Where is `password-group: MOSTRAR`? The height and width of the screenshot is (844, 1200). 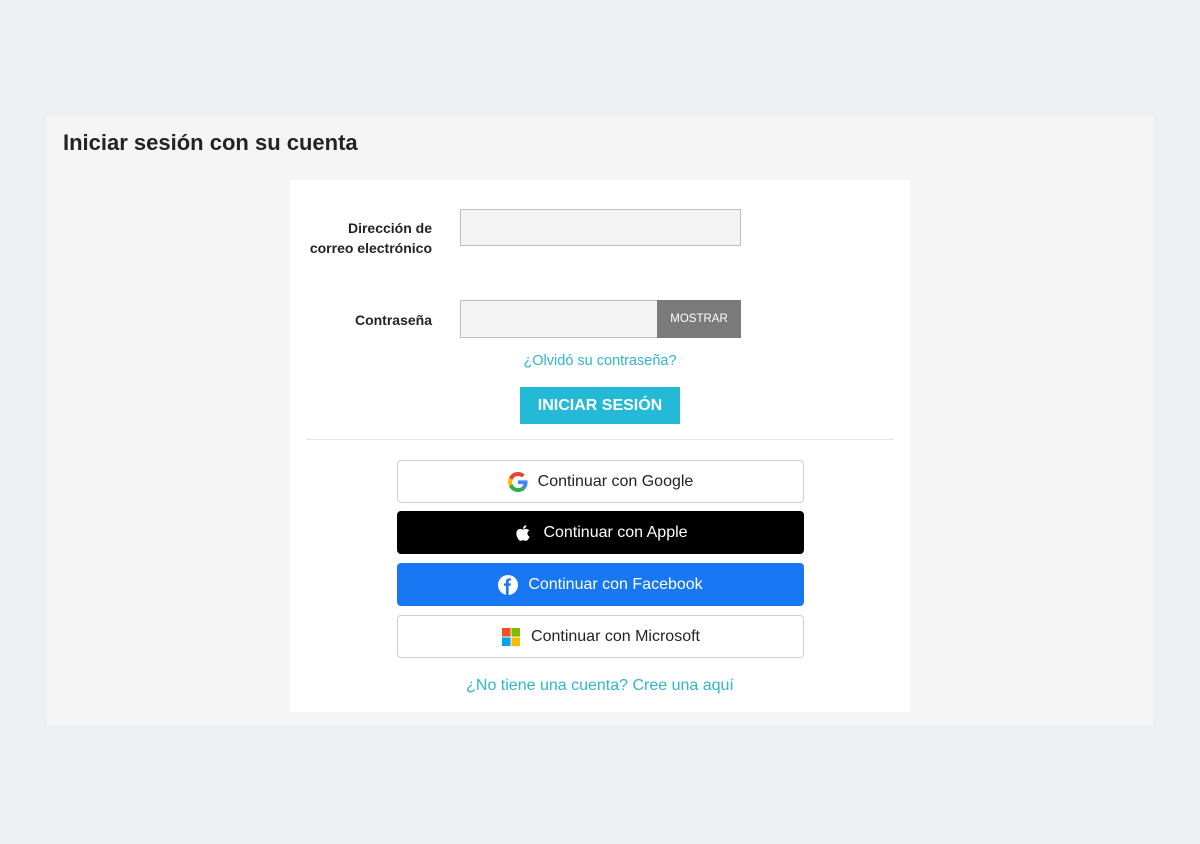 password-group: MOSTRAR is located at coordinates (600, 319).